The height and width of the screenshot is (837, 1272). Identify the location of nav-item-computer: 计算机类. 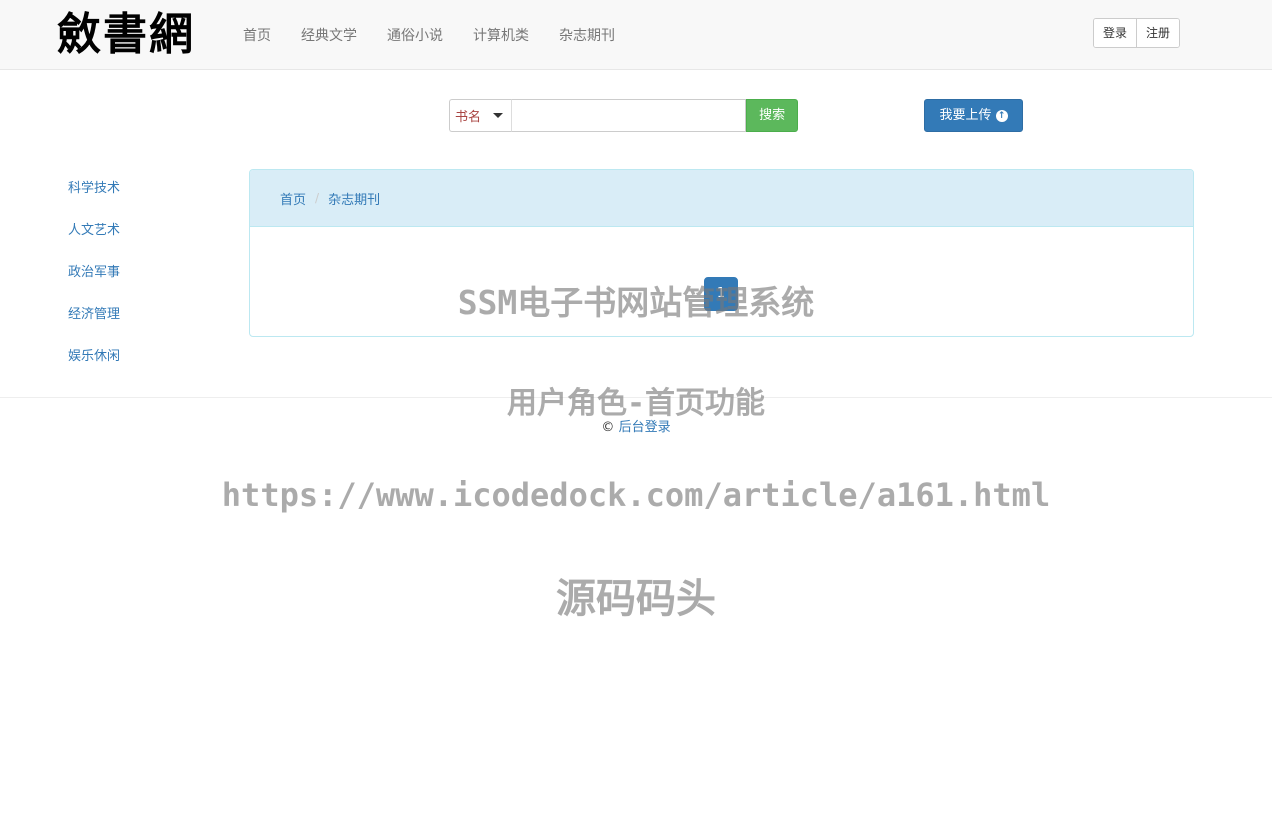
(501, 36).